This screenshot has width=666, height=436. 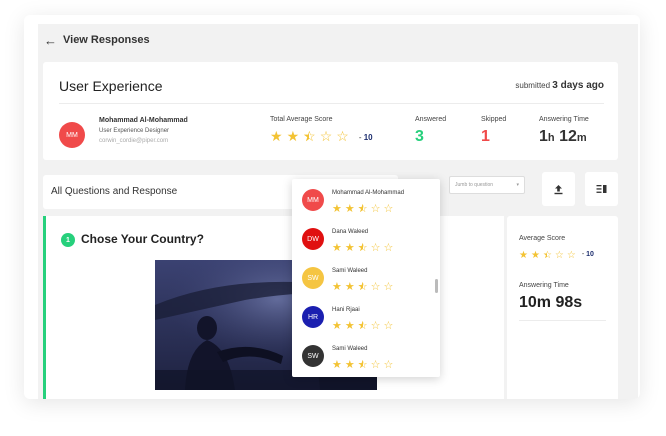 I want to click on respondent-name: Dana Waleed, so click(x=350, y=232).